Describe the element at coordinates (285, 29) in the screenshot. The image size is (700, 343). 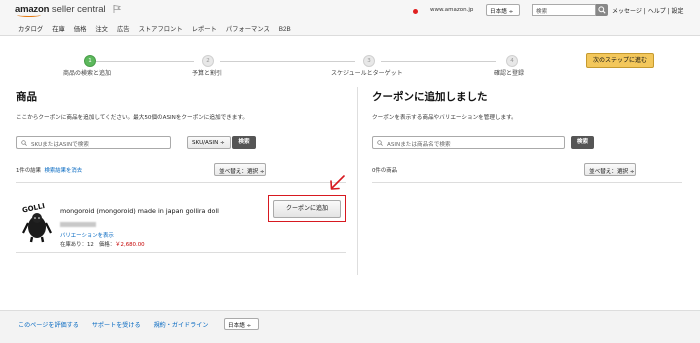
I see `nav-item-b2b: B2B` at that location.